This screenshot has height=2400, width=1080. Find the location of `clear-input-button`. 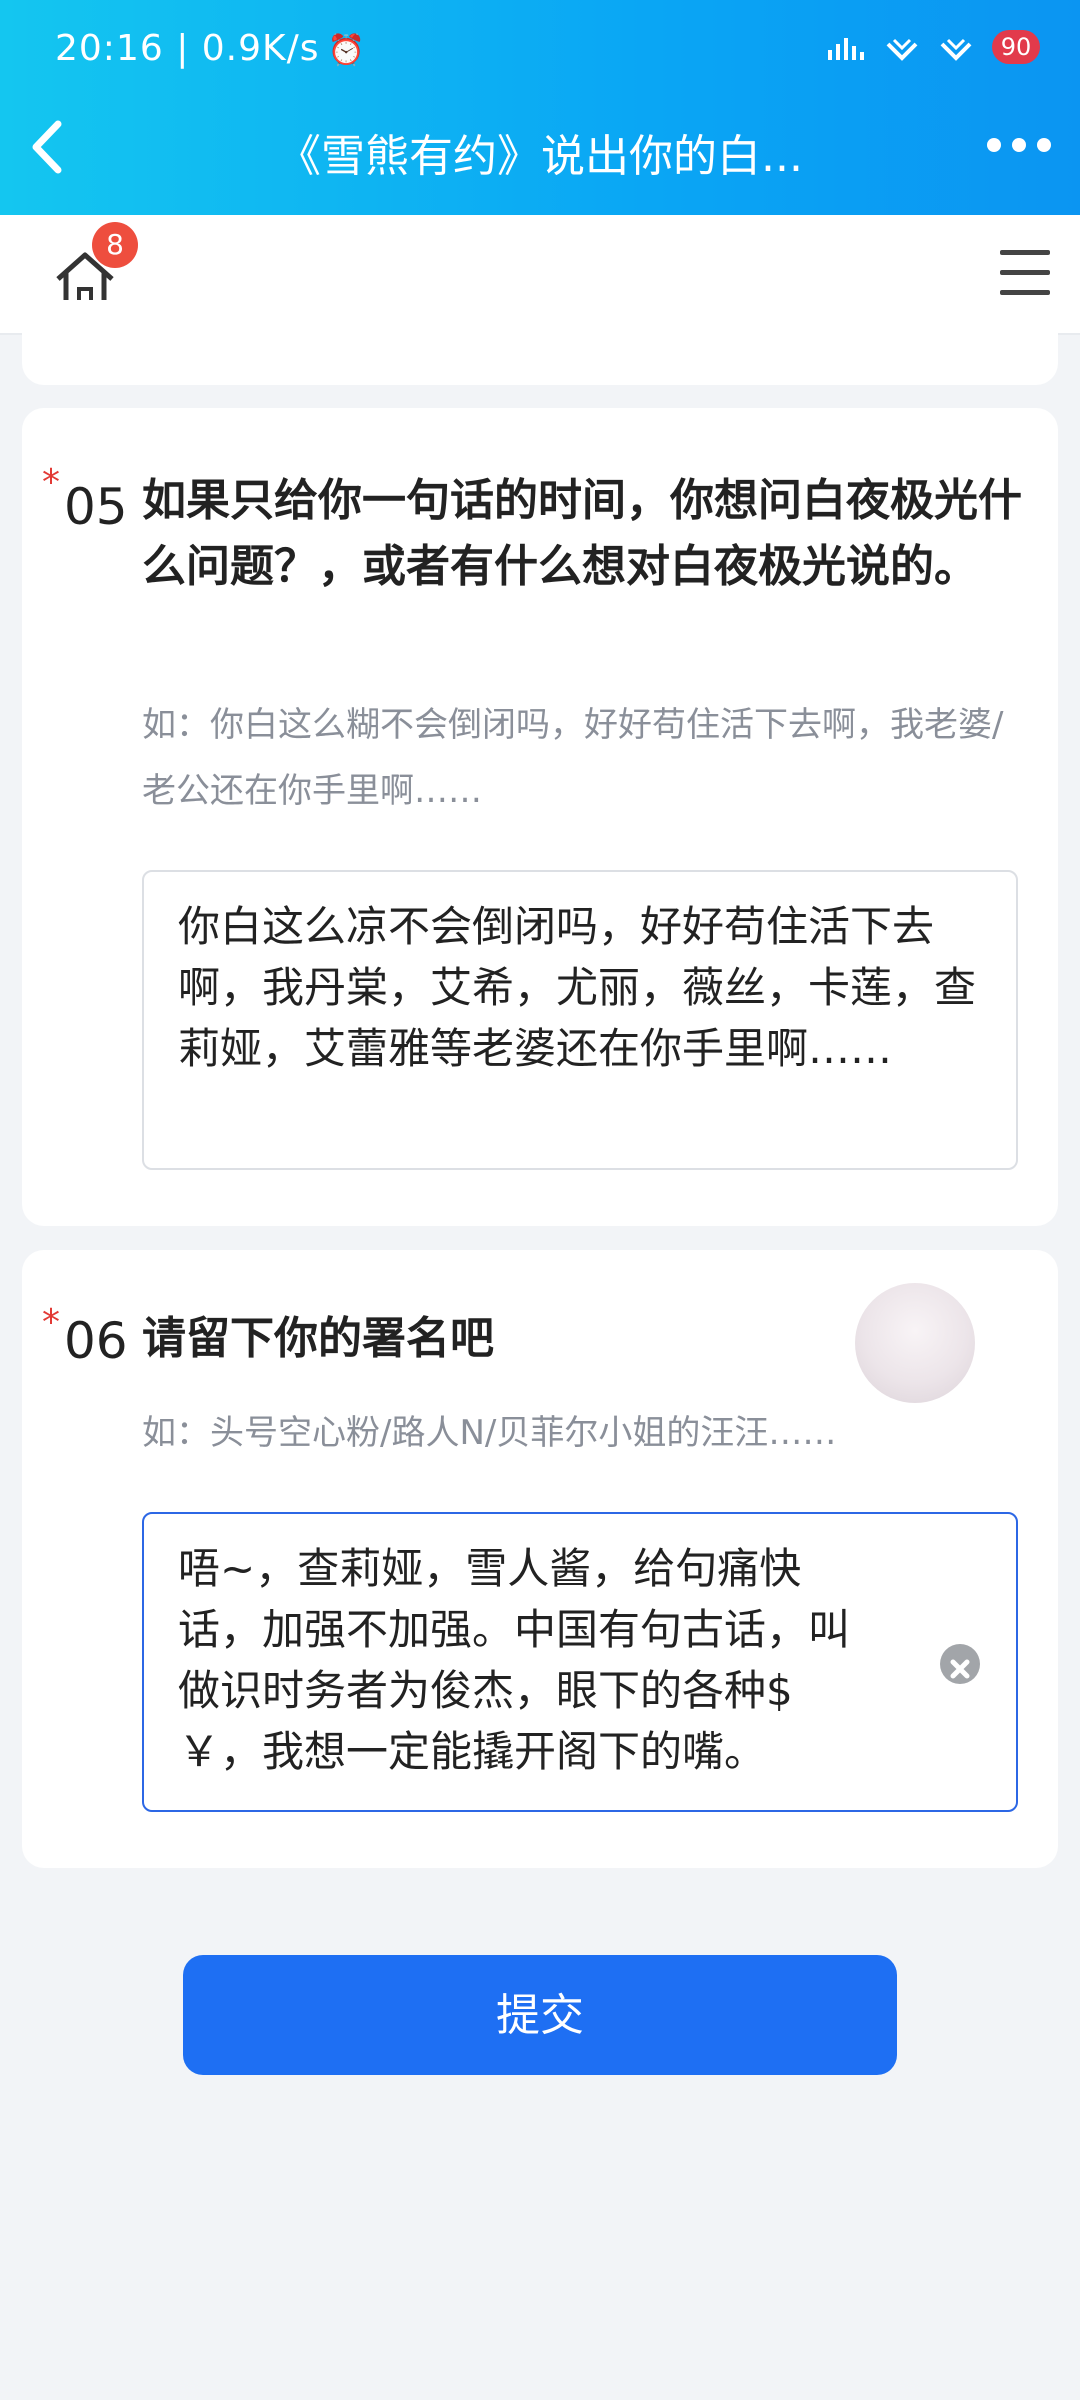

clear-input-button is located at coordinates (960, 1664).